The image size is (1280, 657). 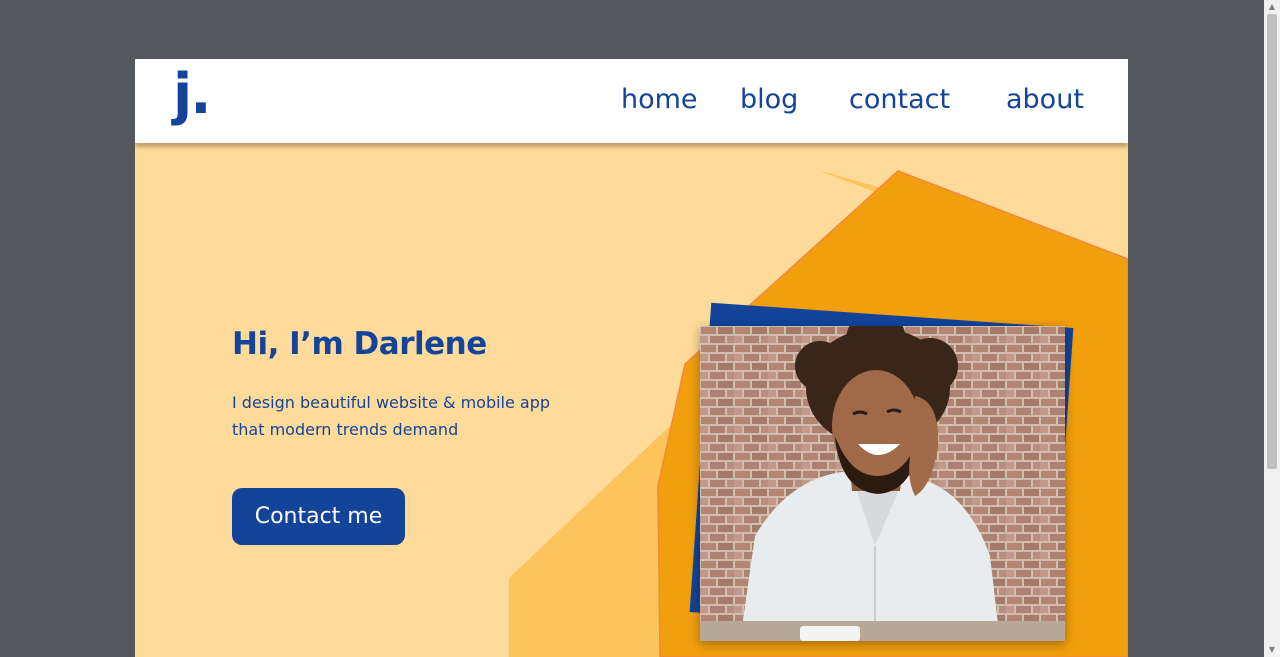 What do you see at coordinates (1045, 100) in the screenshot?
I see `nav-about: about` at bounding box center [1045, 100].